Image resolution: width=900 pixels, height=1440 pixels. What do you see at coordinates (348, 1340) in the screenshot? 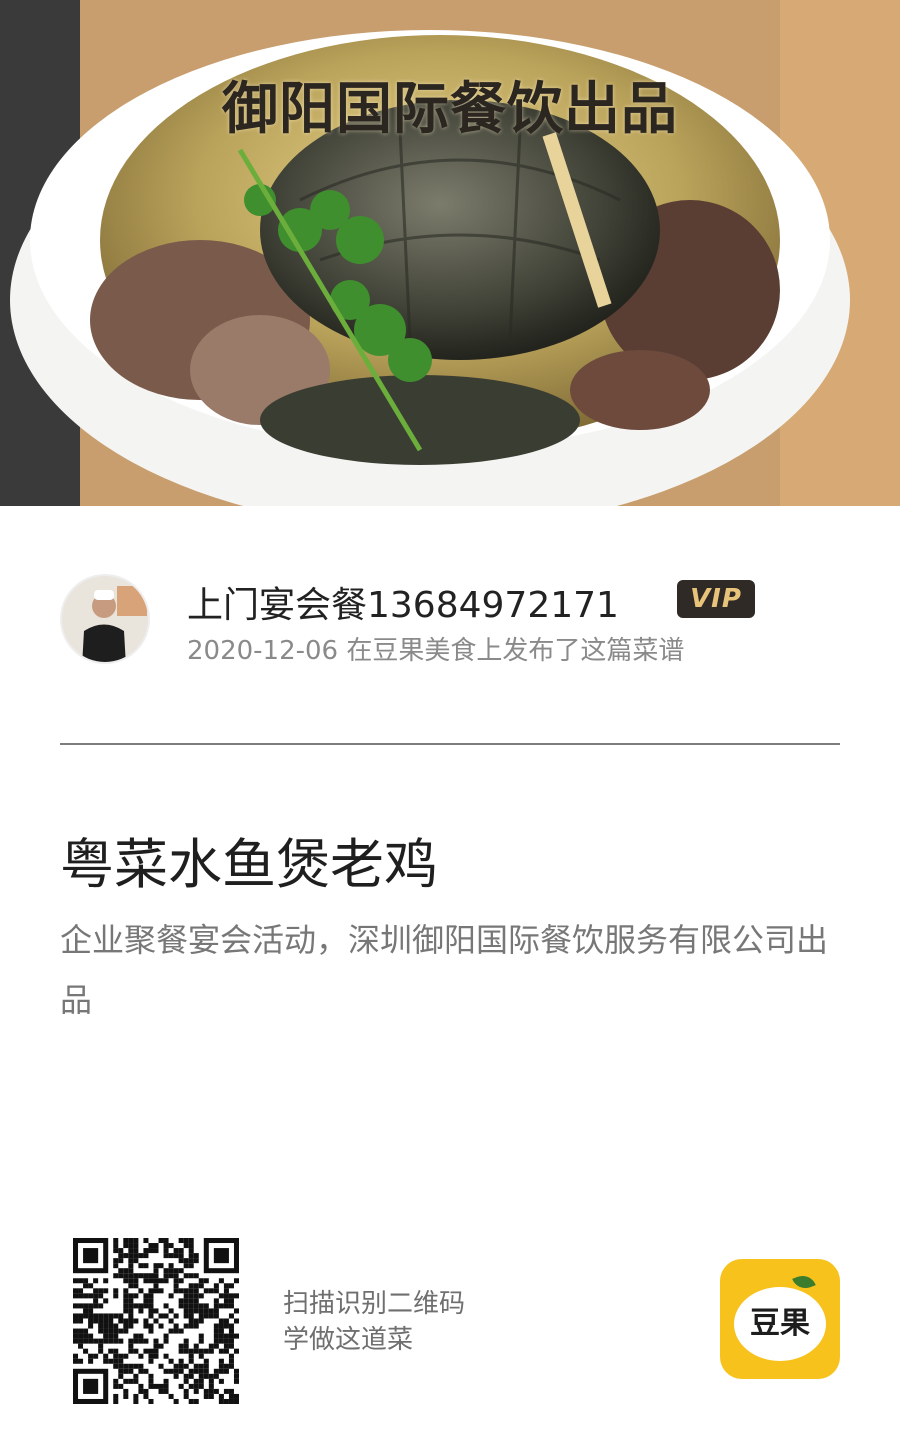
I see `scan-hint-line2: 学做这道菜` at bounding box center [348, 1340].